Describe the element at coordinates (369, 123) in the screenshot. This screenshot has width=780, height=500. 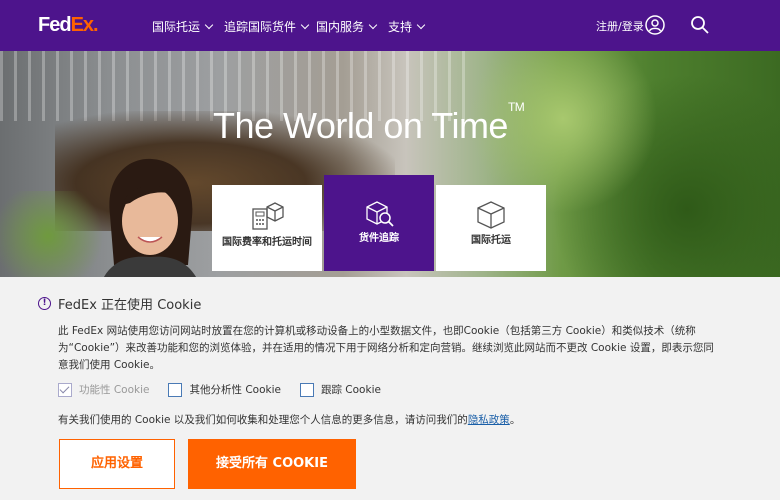
I see `hero-title: The World on TimeTM` at that location.